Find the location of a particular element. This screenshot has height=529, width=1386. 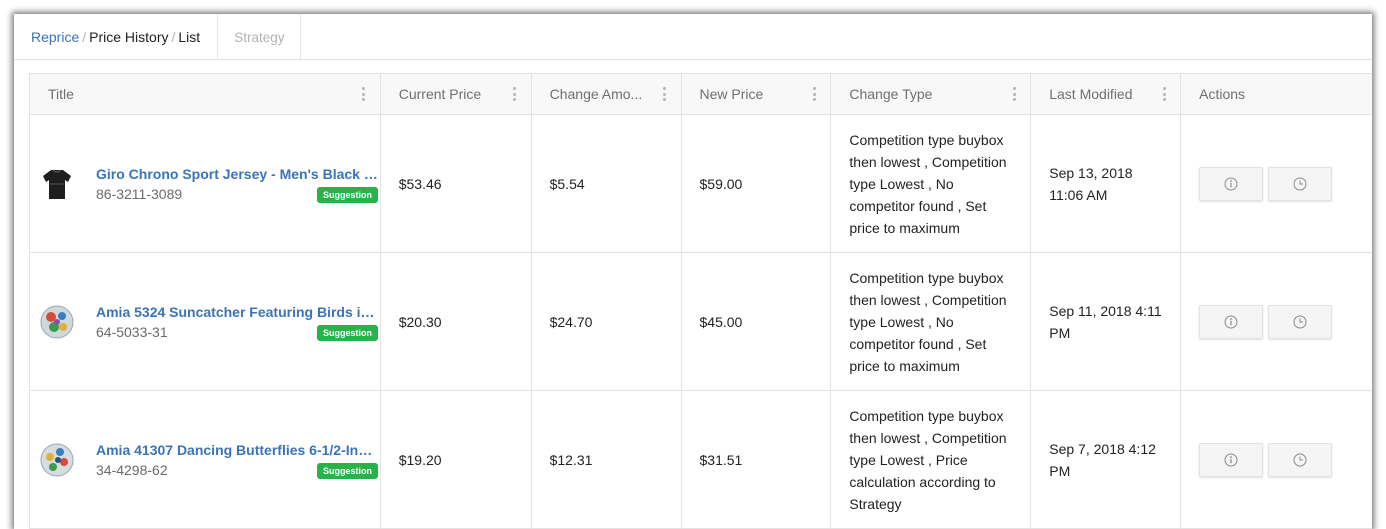

column-header-label: Actions is located at coordinates (1222, 94).